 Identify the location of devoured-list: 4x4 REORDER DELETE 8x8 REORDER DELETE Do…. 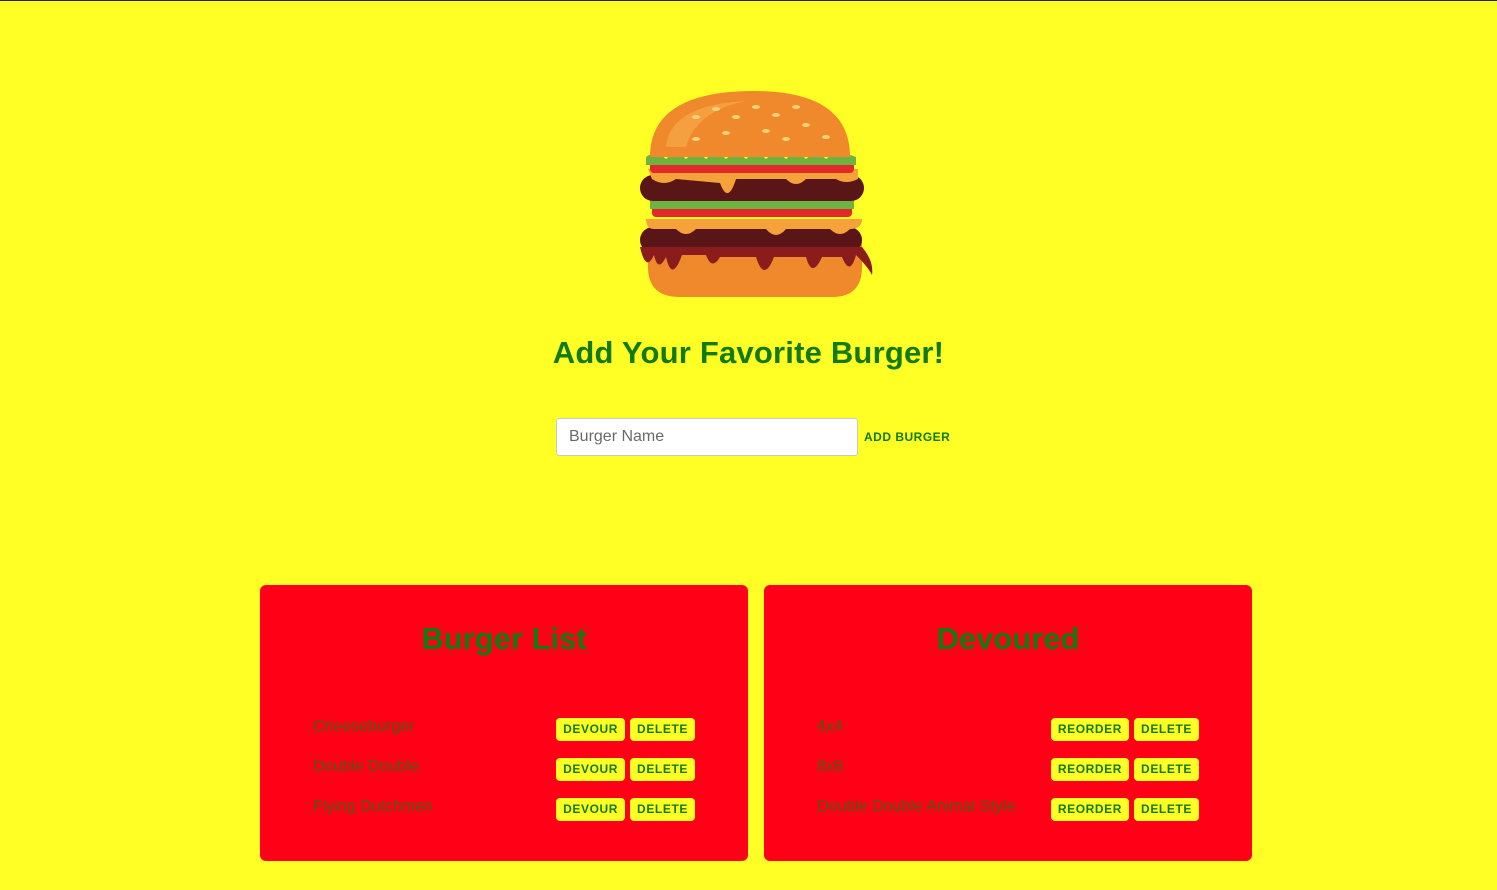
(1008, 769).